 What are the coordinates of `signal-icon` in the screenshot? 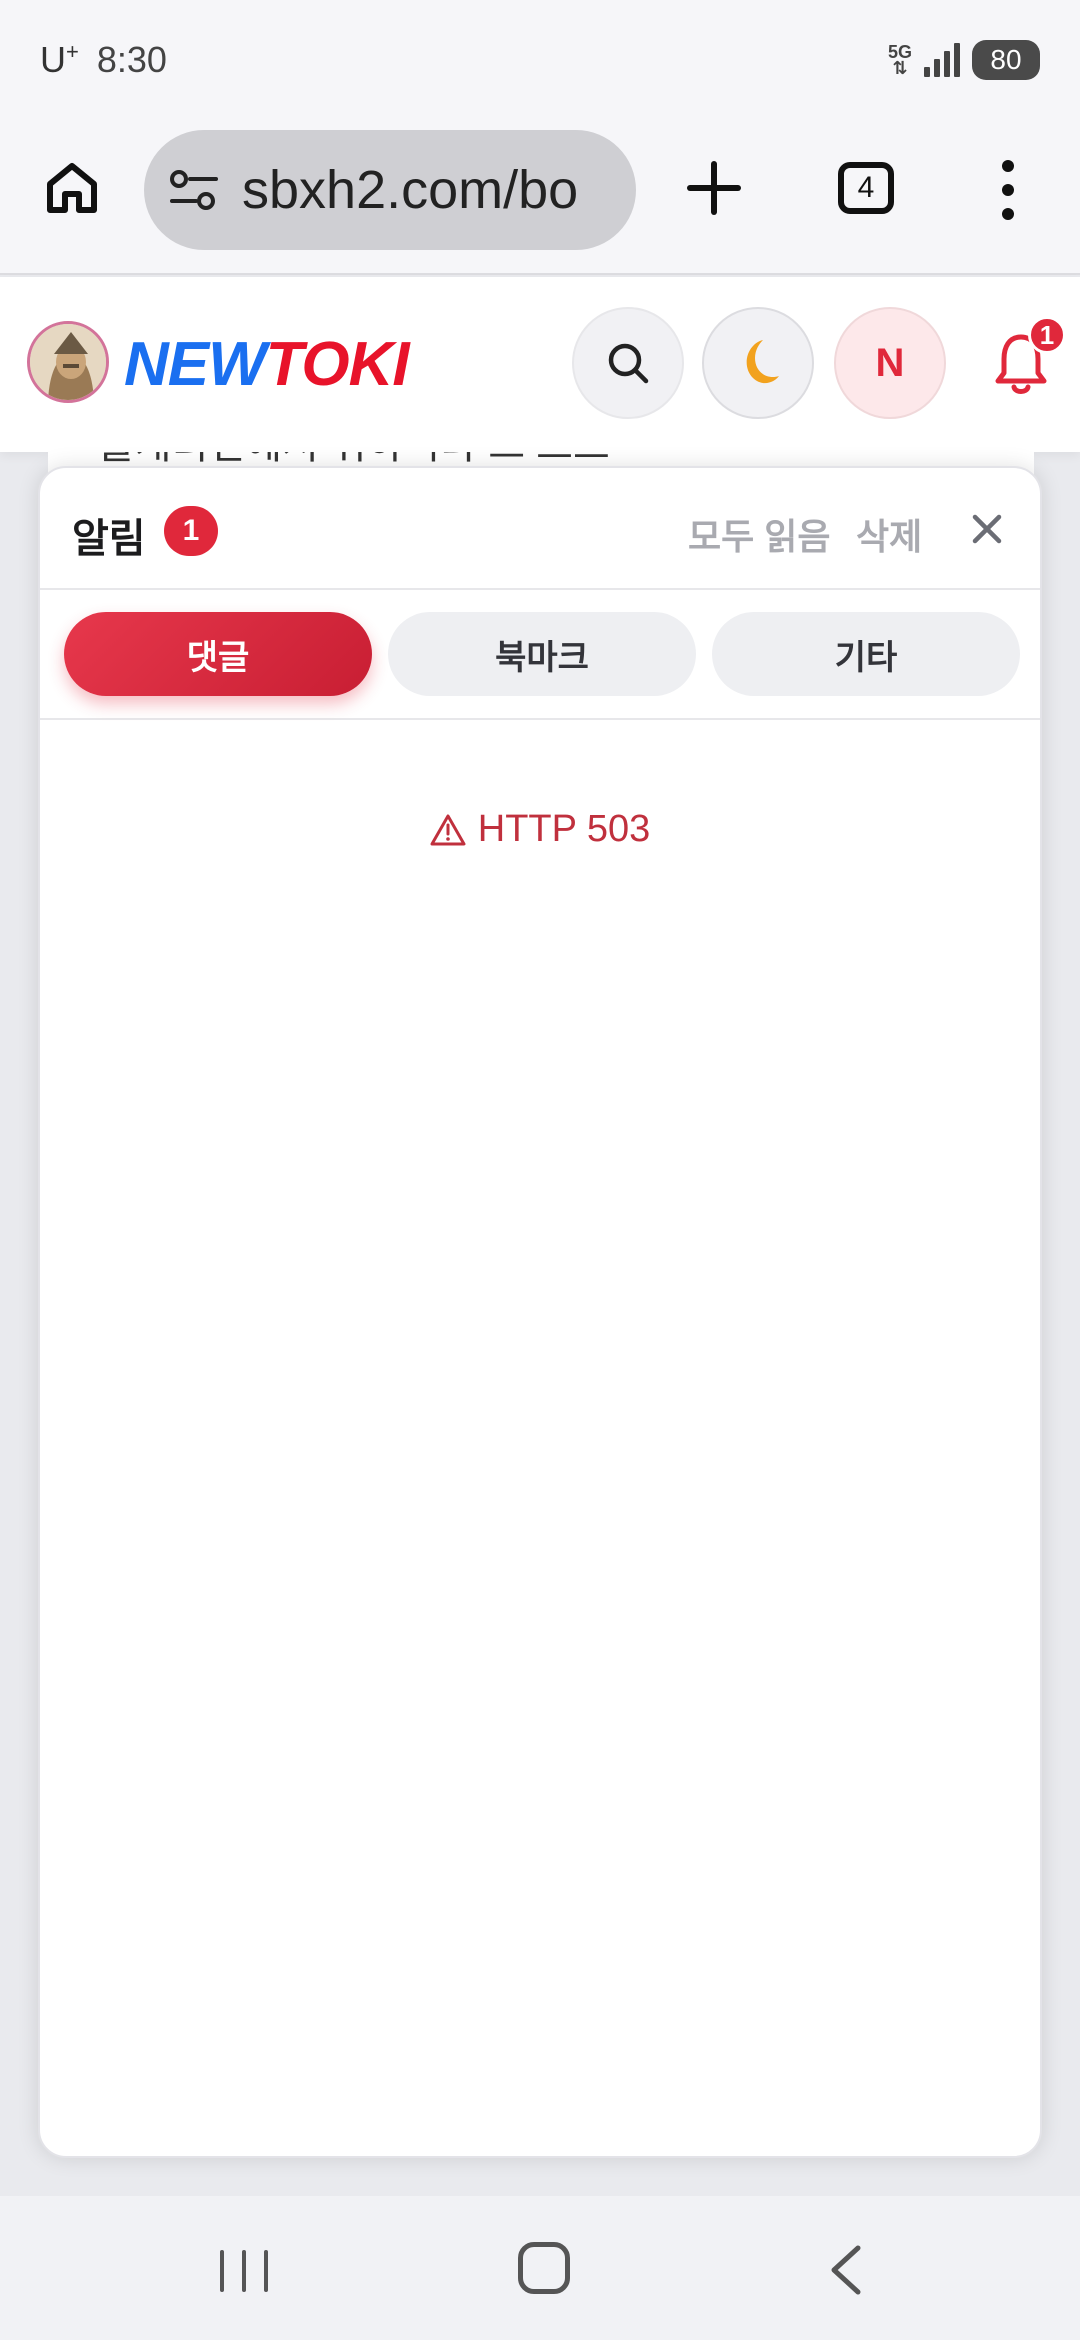 It's located at (942, 60).